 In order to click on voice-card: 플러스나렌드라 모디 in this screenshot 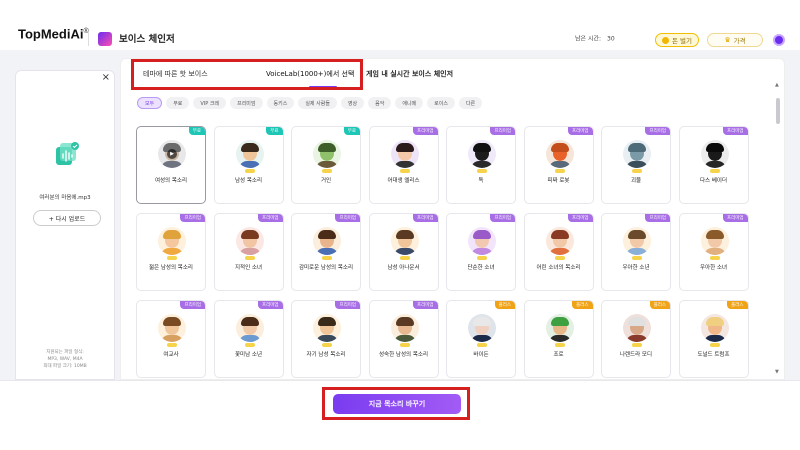, I will do `click(636, 339)`.